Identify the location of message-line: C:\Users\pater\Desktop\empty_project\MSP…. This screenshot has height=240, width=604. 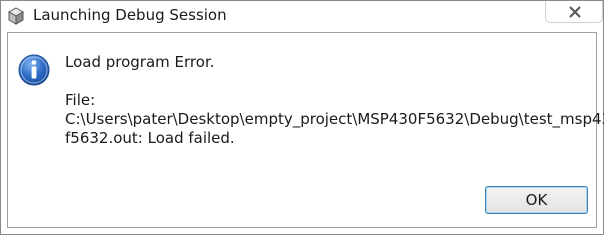
(334, 119).